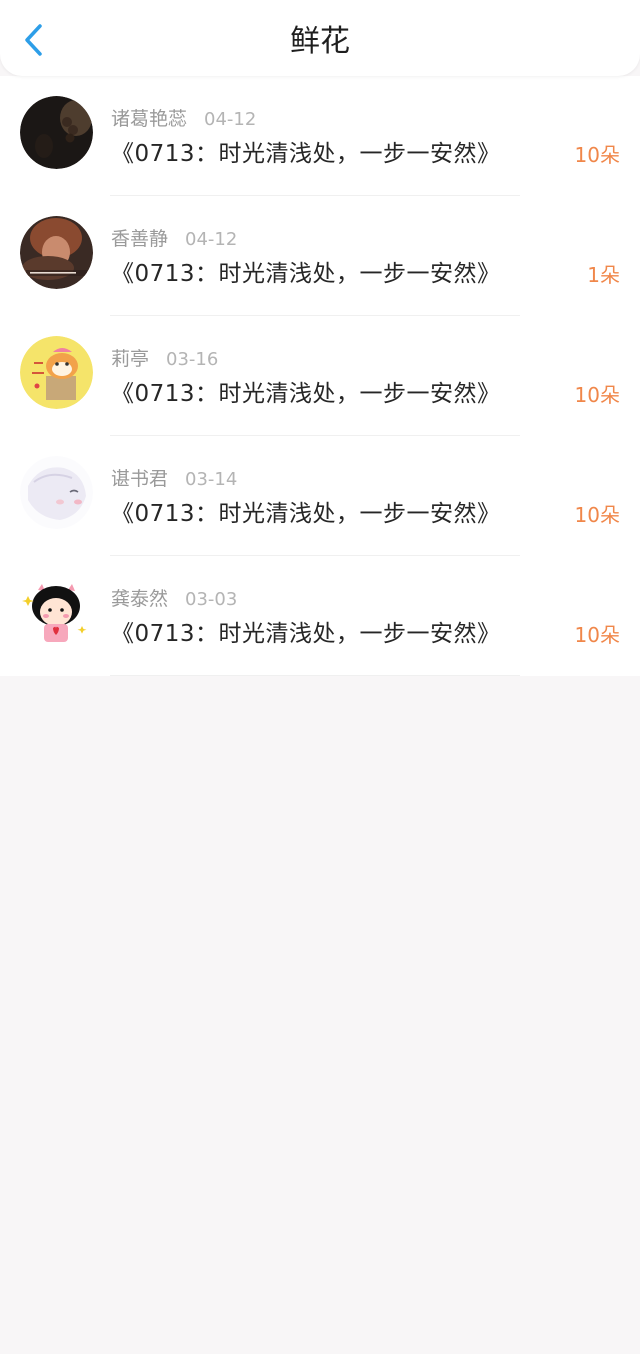 Image resolution: width=640 pixels, height=1354 pixels. Describe the element at coordinates (174, 239) in the screenshot. I see `item-meta: 香善静 04-12` at that location.